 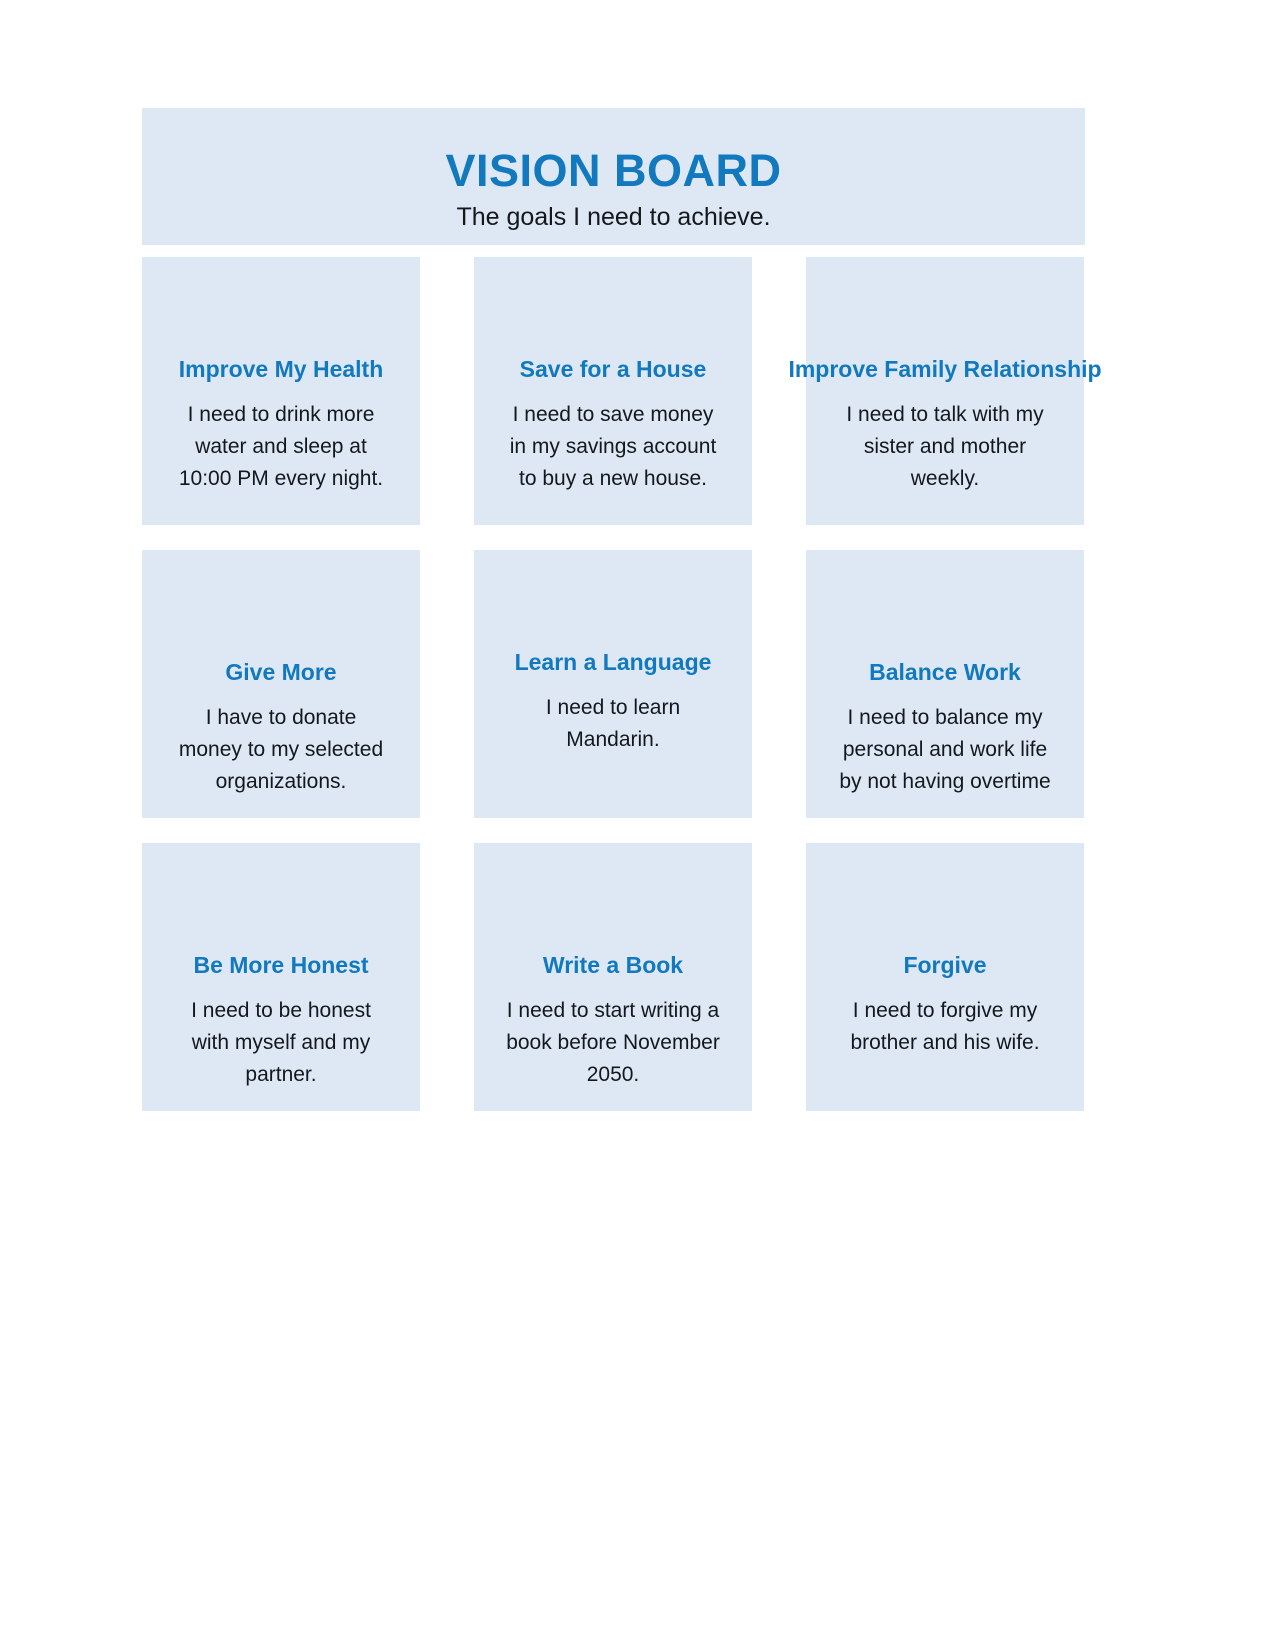 I want to click on goal-title: Give More, so click(x=281, y=672).